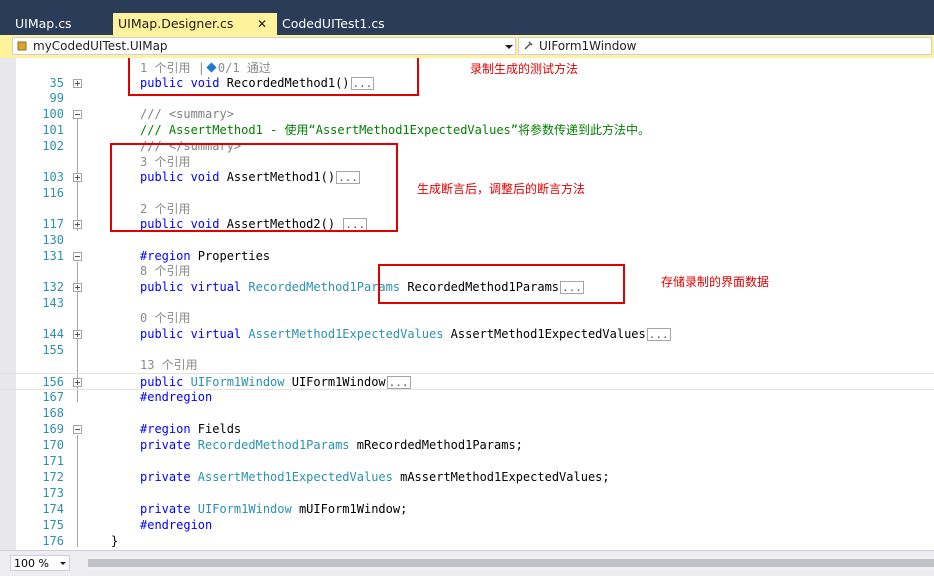 This screenshot has height=576, width=934. What do you see at coordinates (53, 541) in the screenshot?
I see `line-number: 176` at bounding box center [53, 541].